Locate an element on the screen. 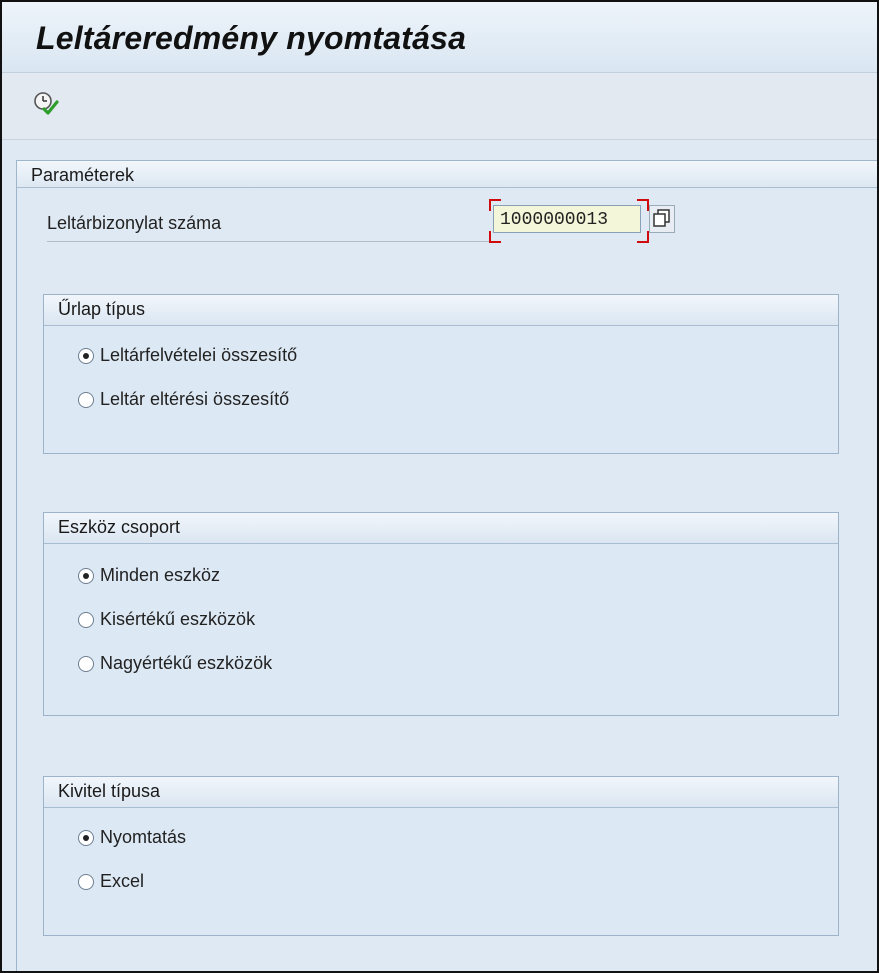 The width and height of the screenshot is (879, 973). output-type-title: Kivitel típusa is located at coordinates (109, 791).